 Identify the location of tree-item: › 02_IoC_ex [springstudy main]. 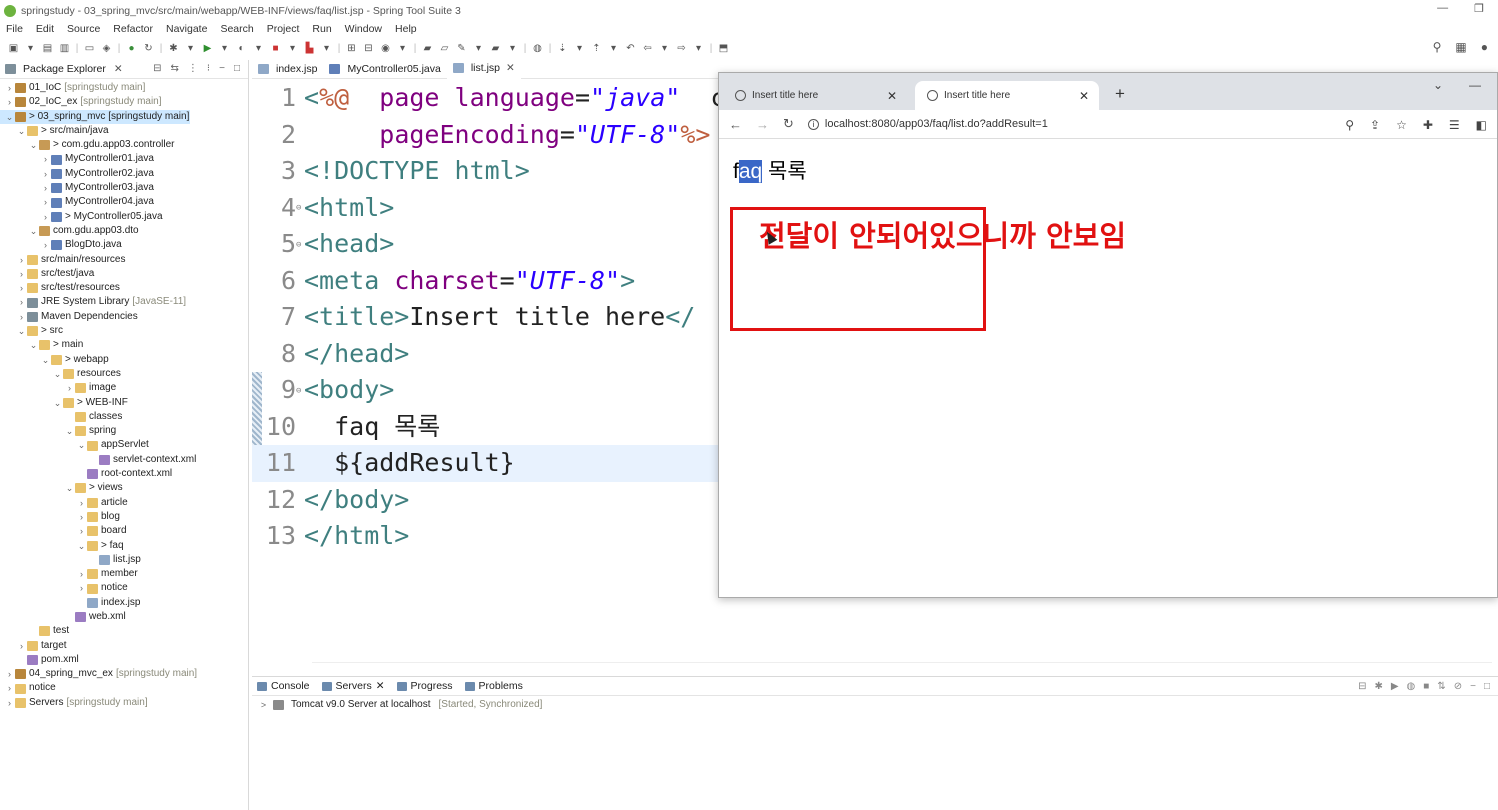
(124, 102).